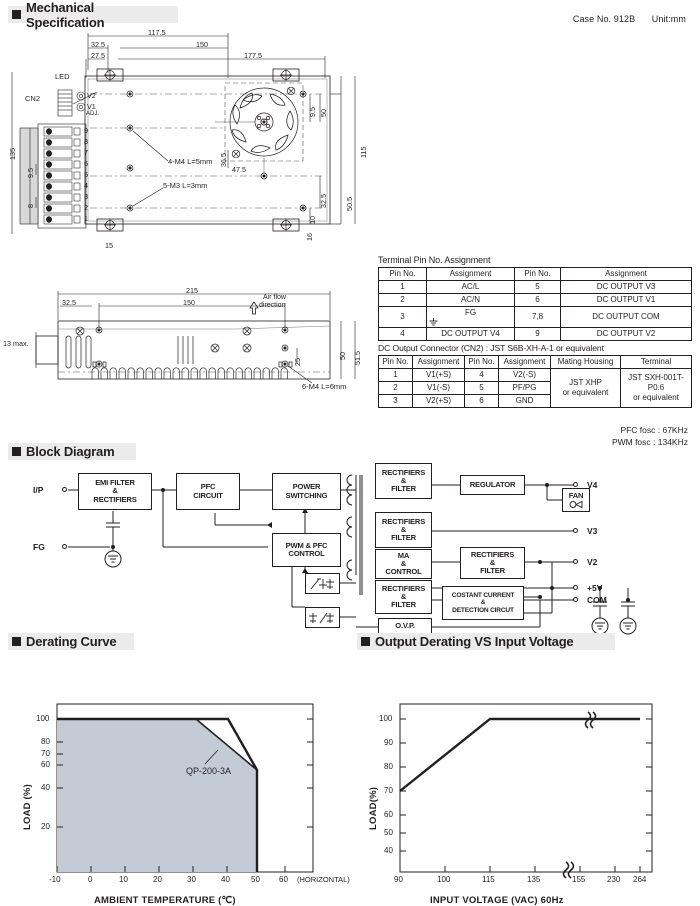 The height and width of the screenshot is (906, 700). Describe the element at coordinates (115, 499) in the screenshot. I see `emi-line3: RECTIFIERS` at that location.